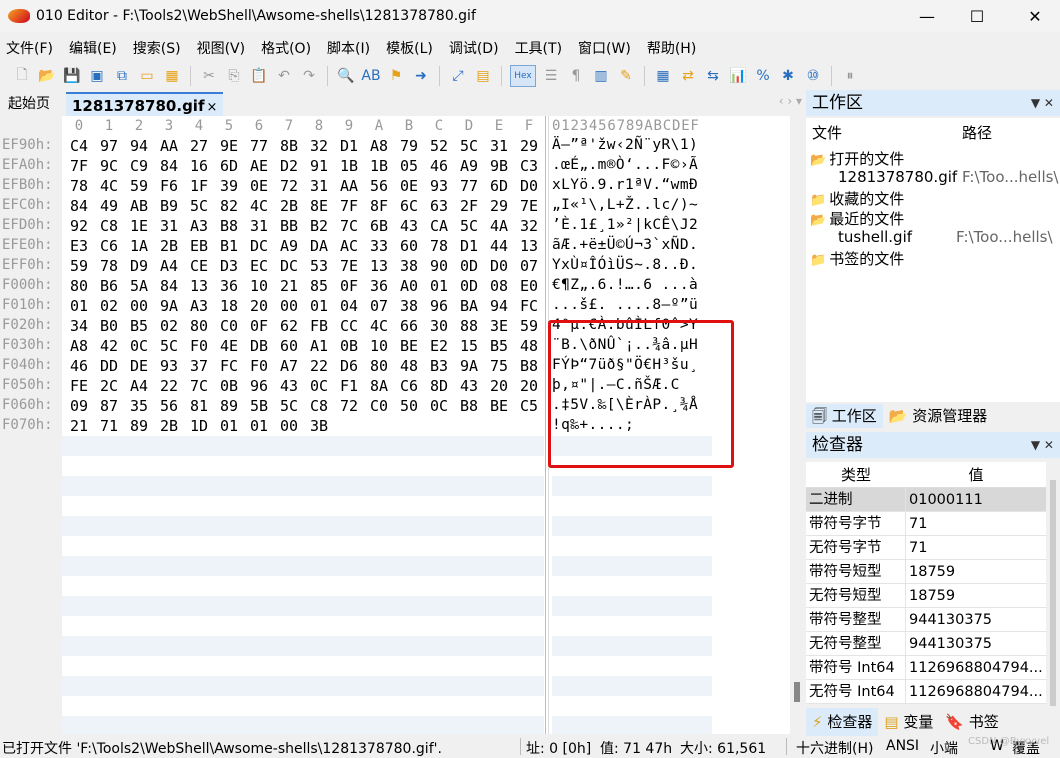  Describe the element at coordinates (529, 266) in the screenshot. I see `hex-byte: 07` at that location.